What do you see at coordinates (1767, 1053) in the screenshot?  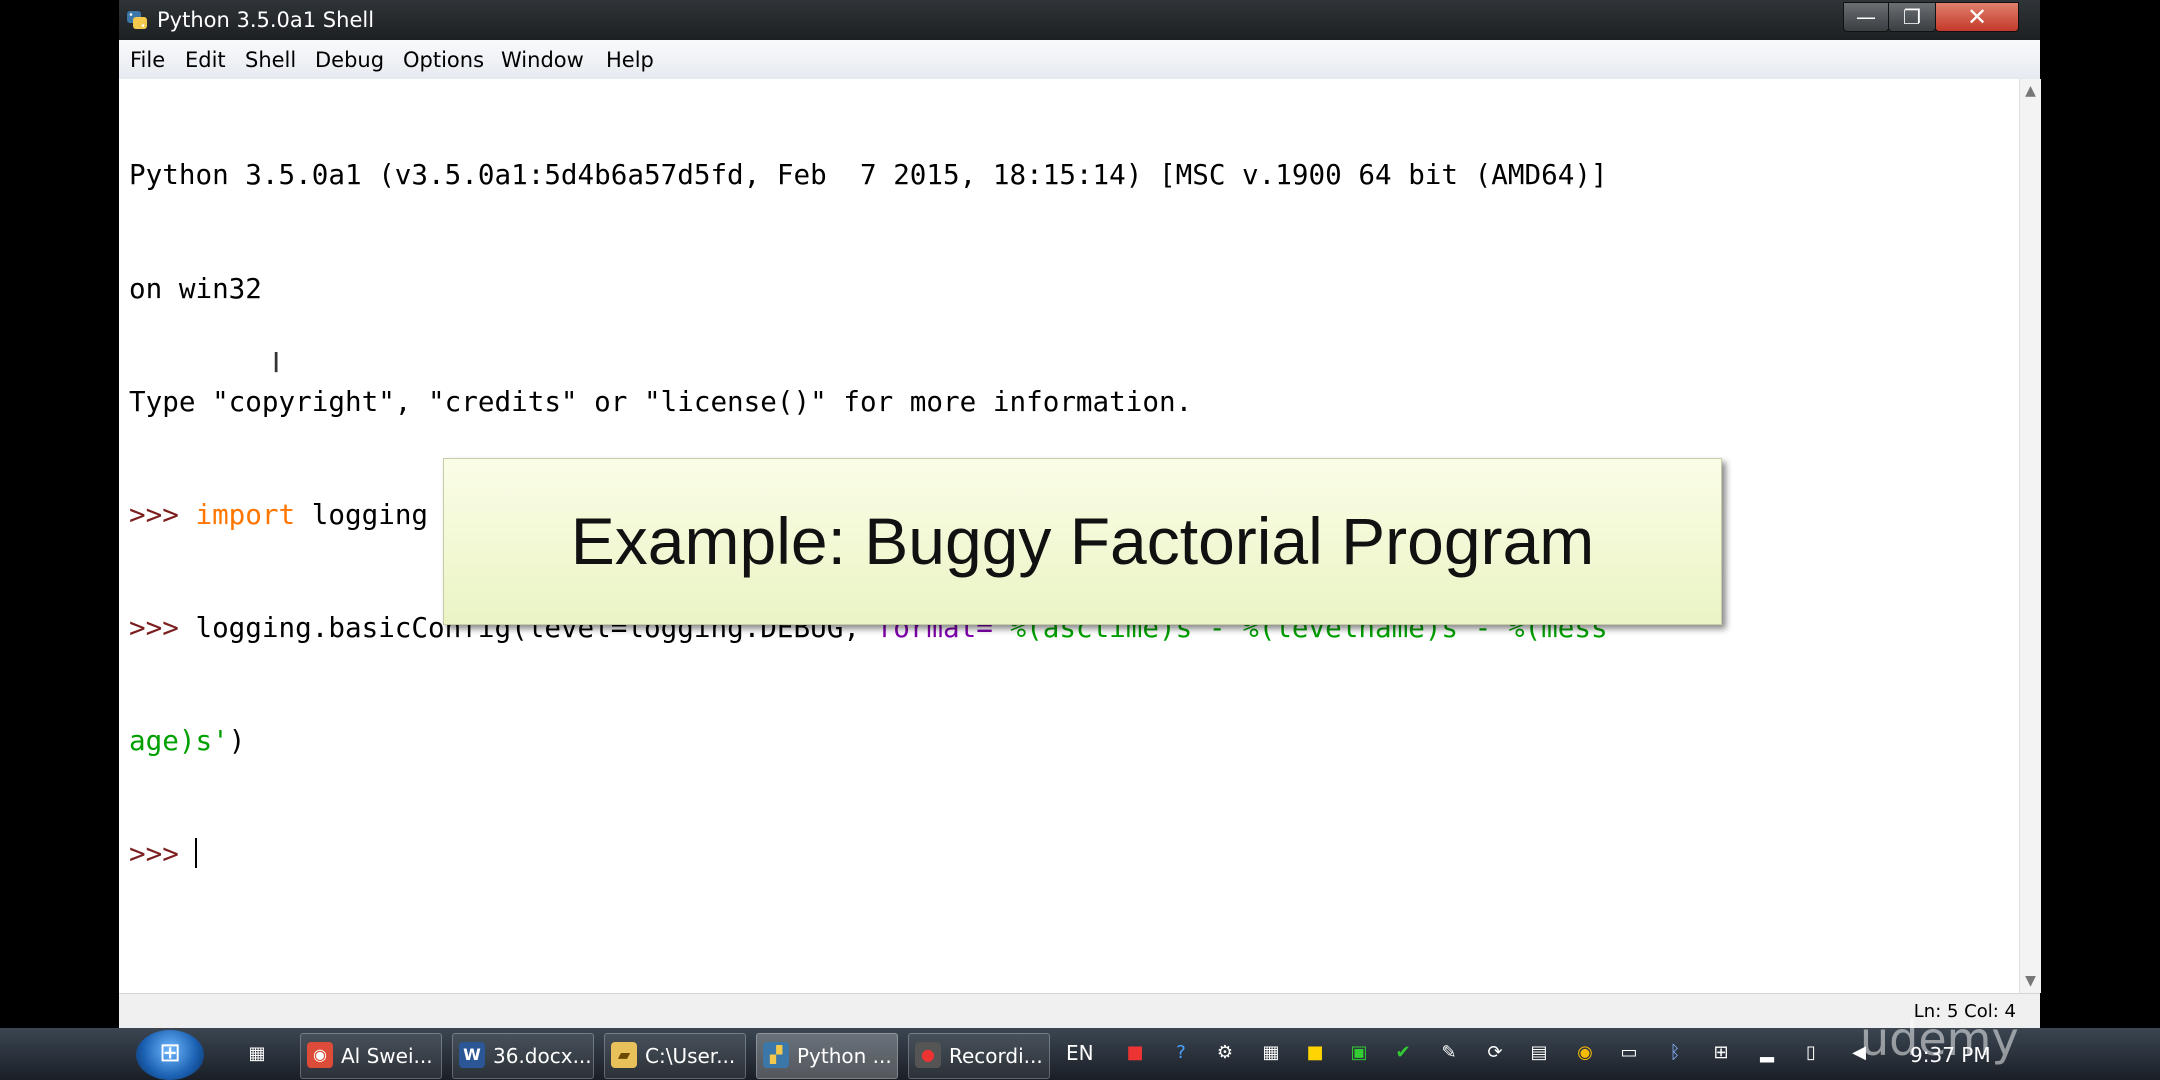 I see `signal-icon: ▂` at bounding box center [1767, 1053].